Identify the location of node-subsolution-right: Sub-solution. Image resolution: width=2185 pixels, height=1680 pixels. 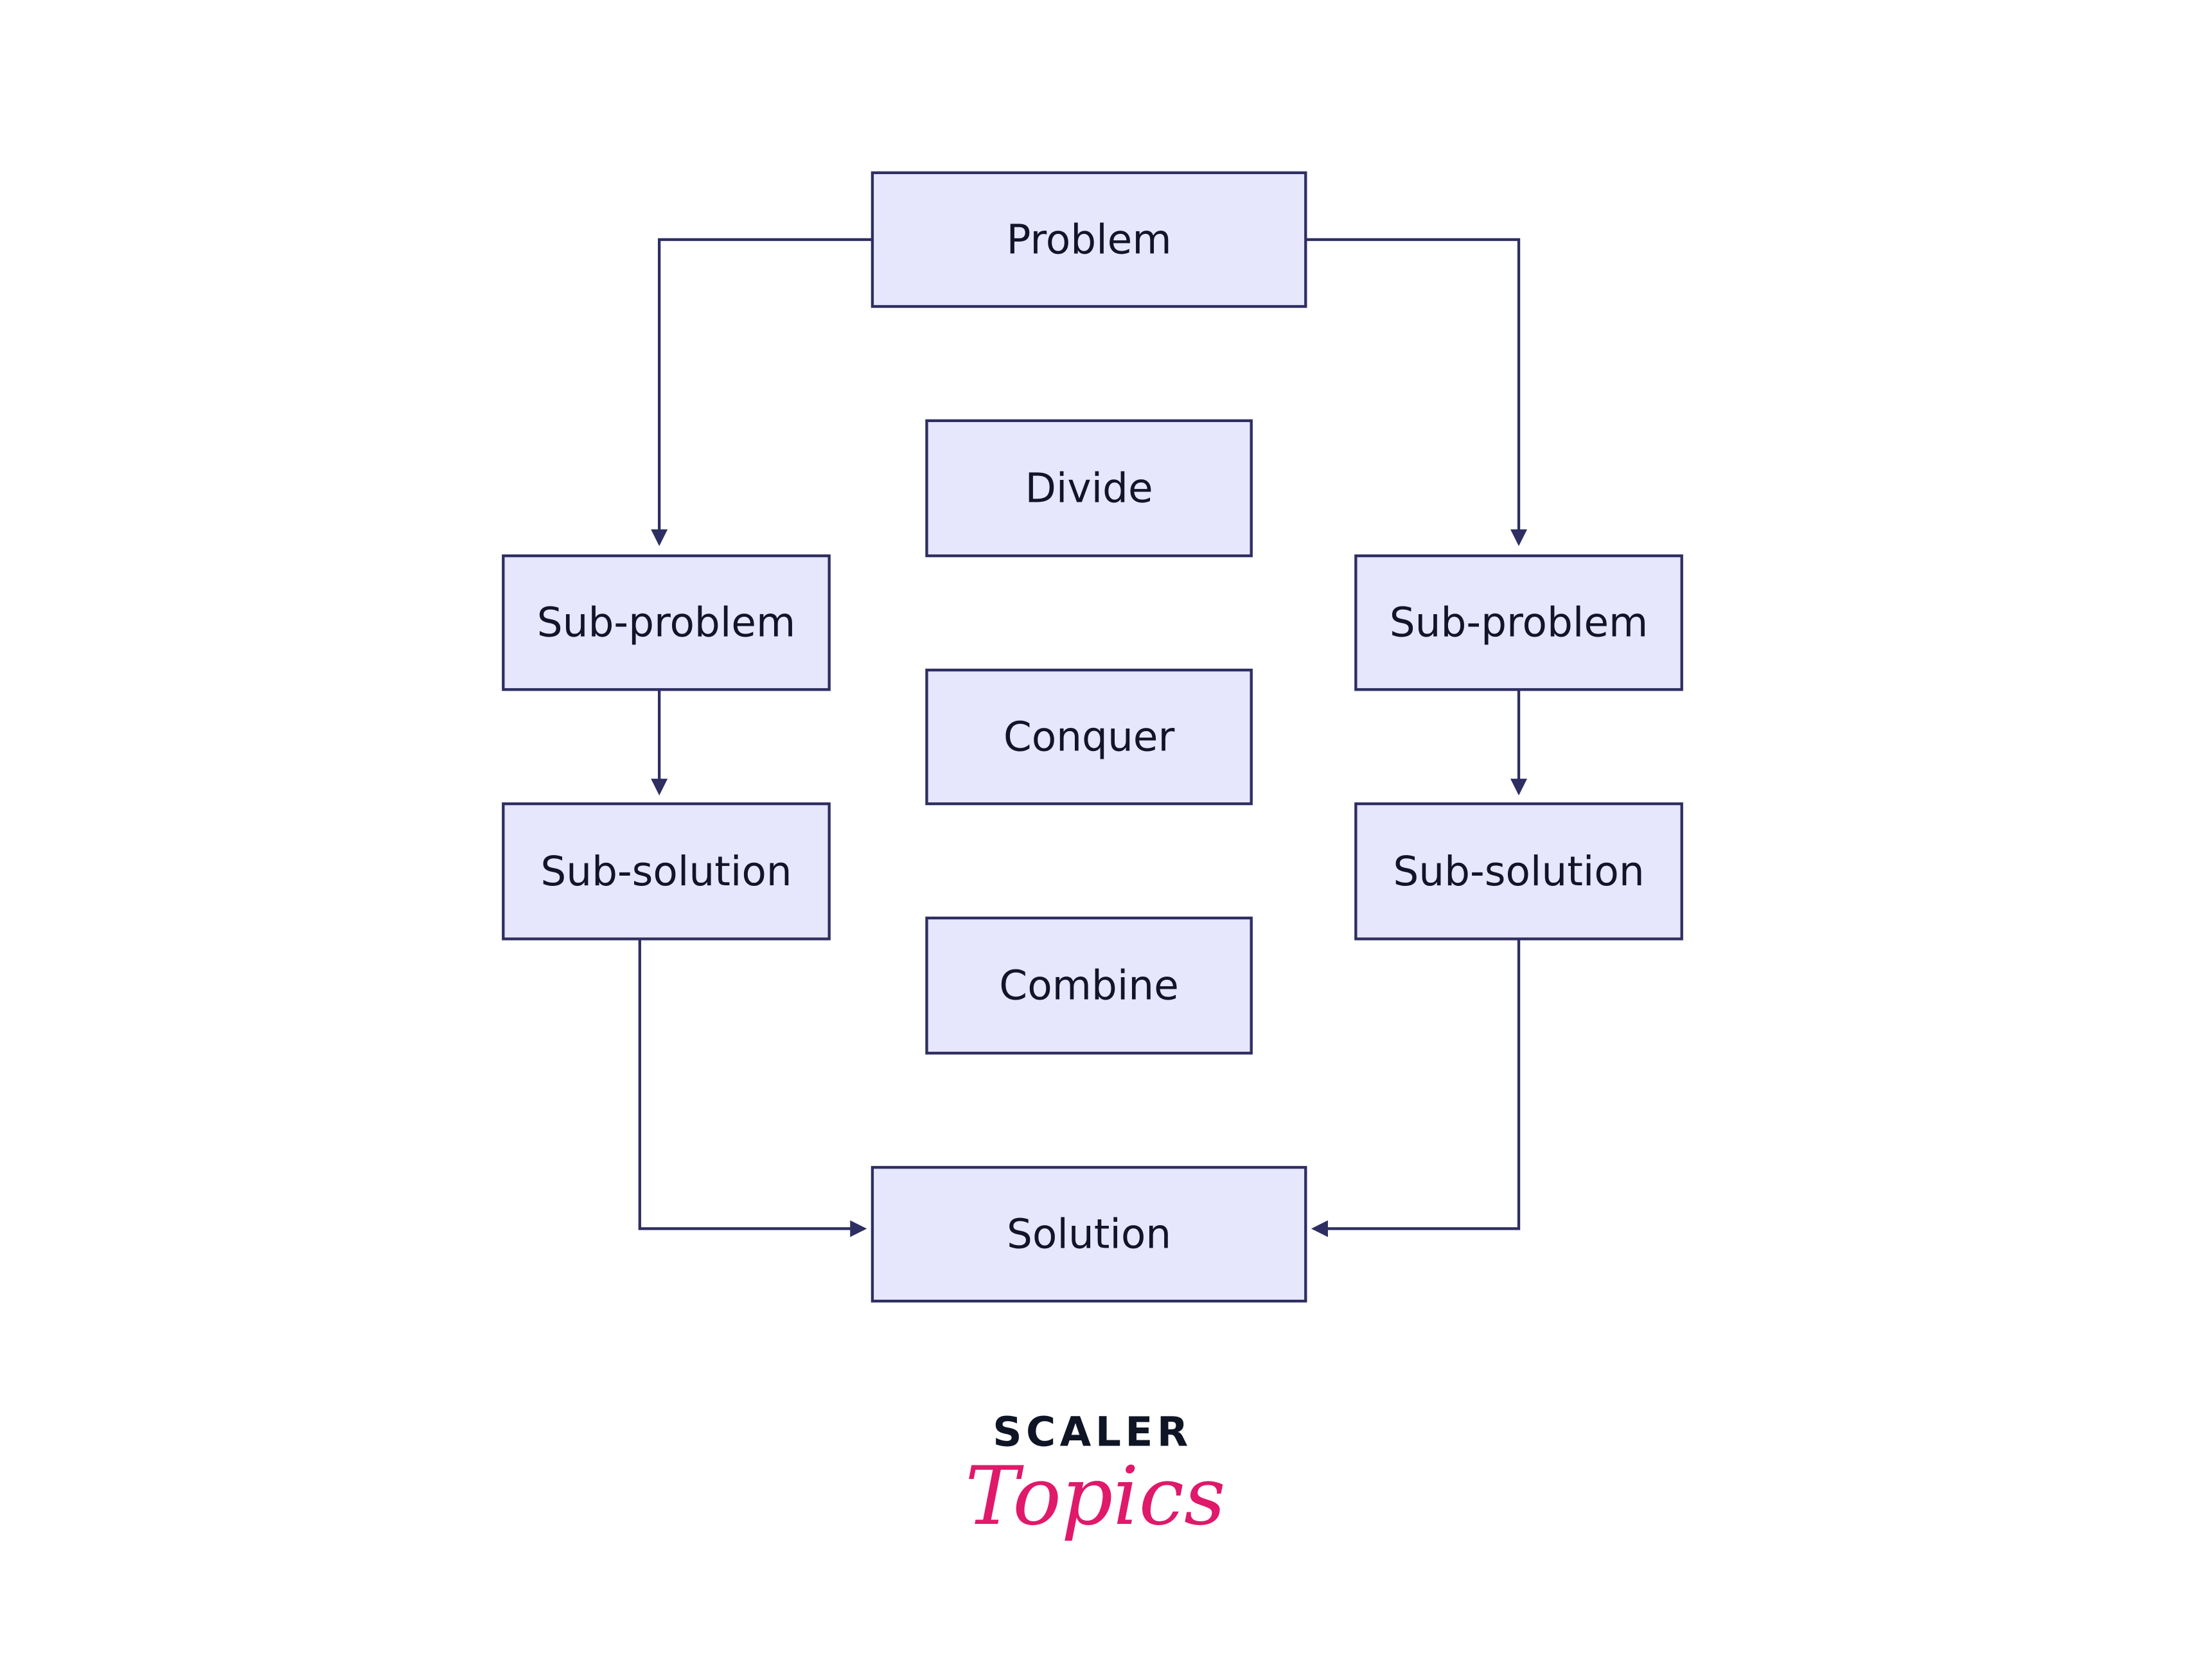
(1518, 871).